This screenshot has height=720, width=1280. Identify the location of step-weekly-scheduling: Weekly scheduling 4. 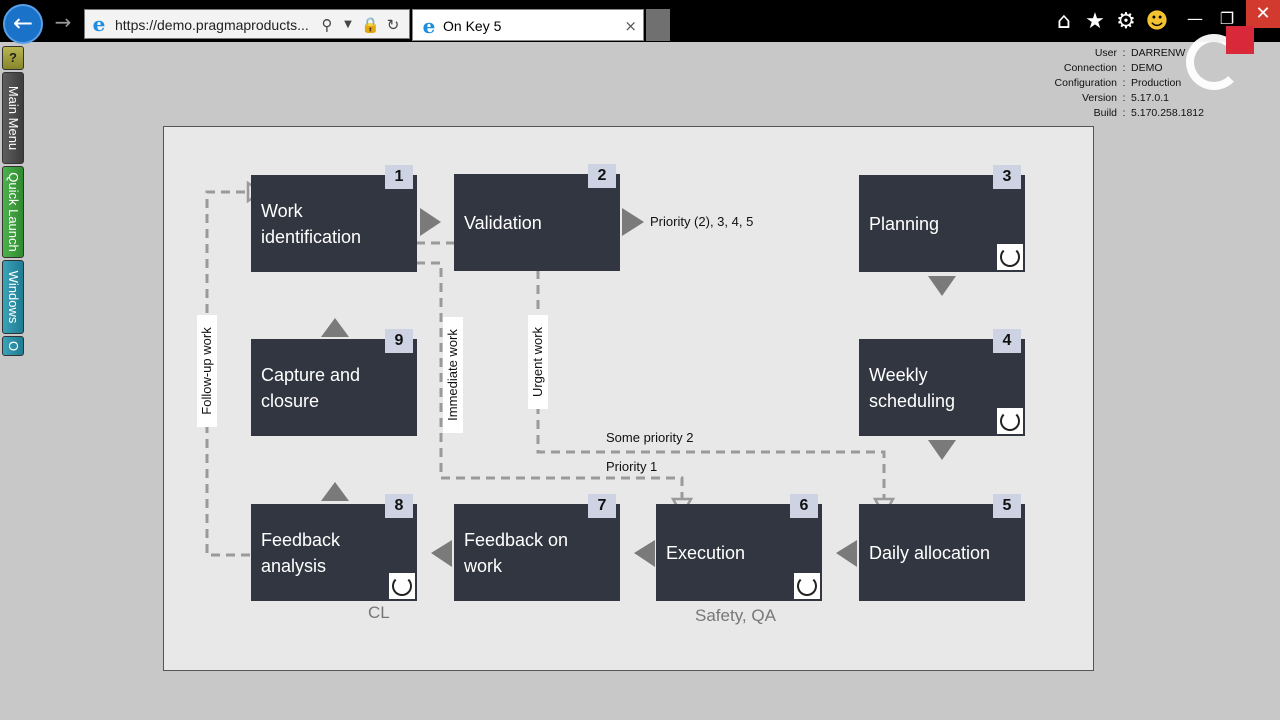
(942, 382).